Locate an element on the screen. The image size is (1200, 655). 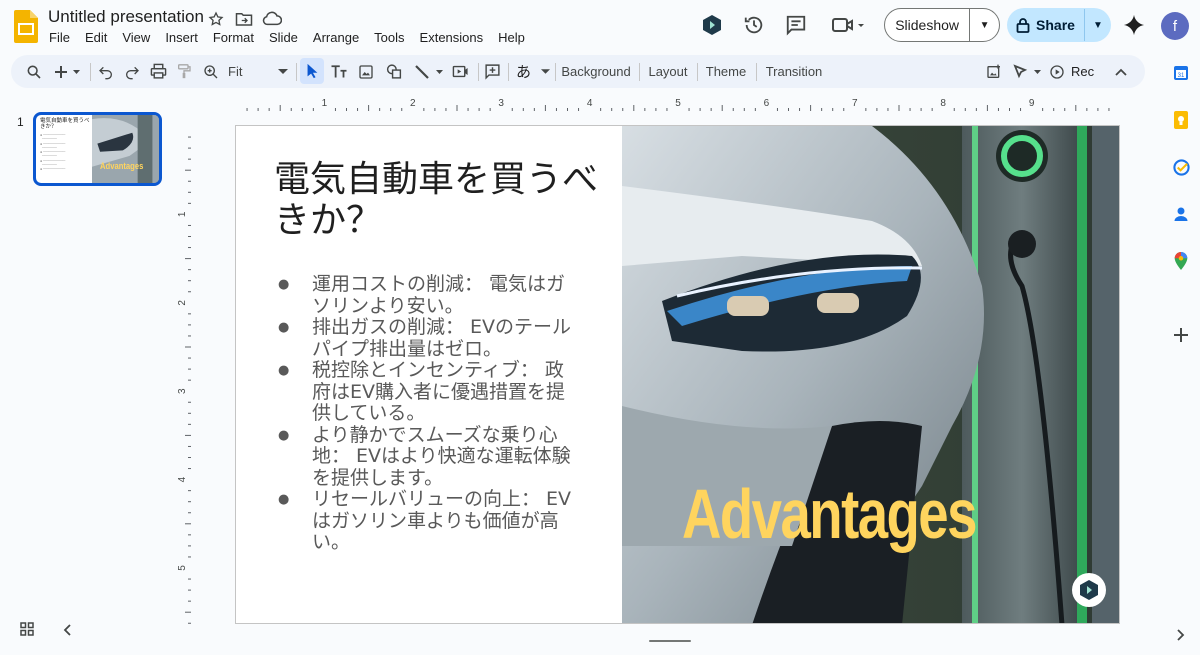
theme-button: Theme is located at coordinates (726, 71).